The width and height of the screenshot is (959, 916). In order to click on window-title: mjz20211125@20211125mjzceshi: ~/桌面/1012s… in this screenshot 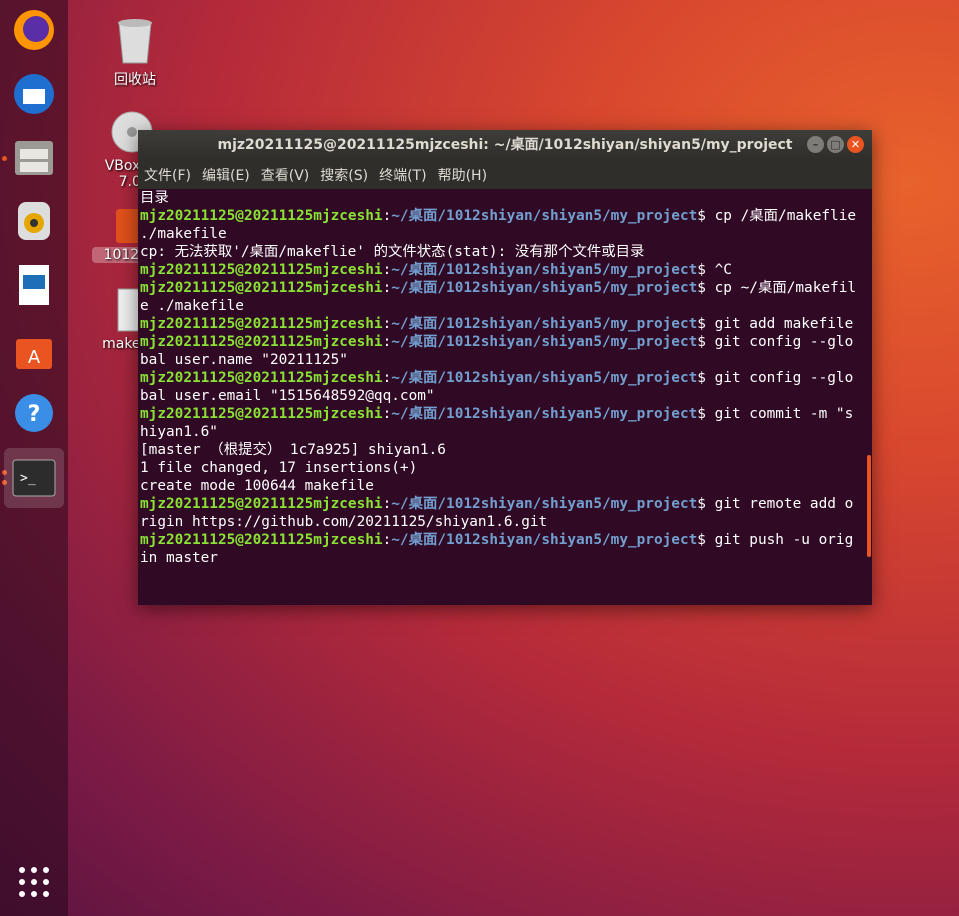, I will do `click(505, 145)`.